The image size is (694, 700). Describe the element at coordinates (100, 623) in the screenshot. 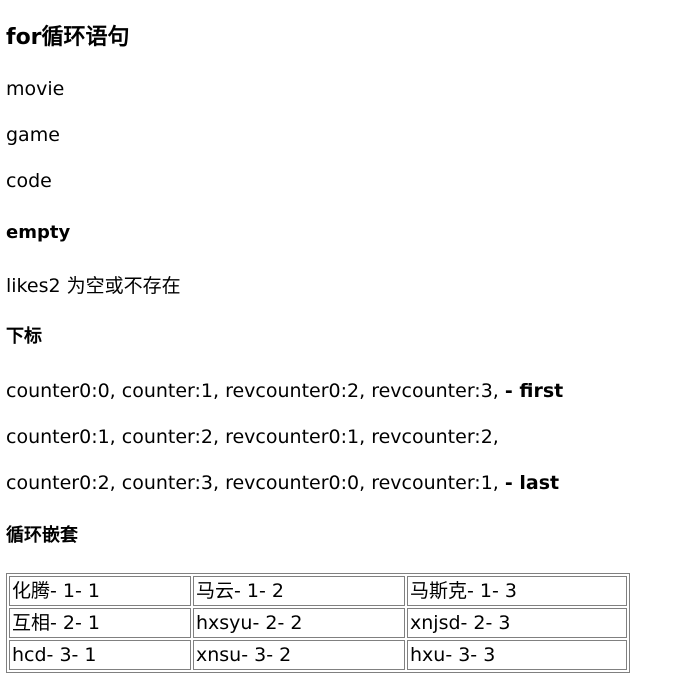

I see `table-cell: 互相- 2- 1` at that location.